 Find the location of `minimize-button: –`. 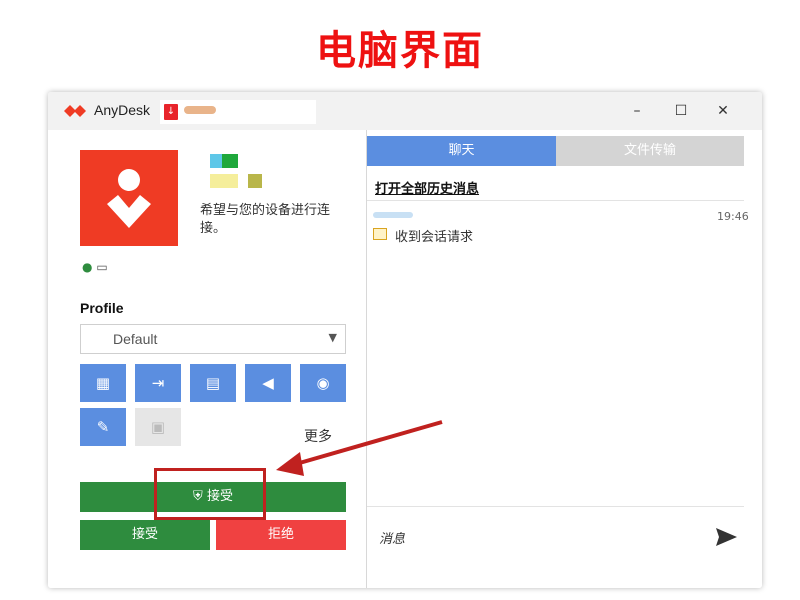

minimize-button: – is located at coordinates (637, 111).